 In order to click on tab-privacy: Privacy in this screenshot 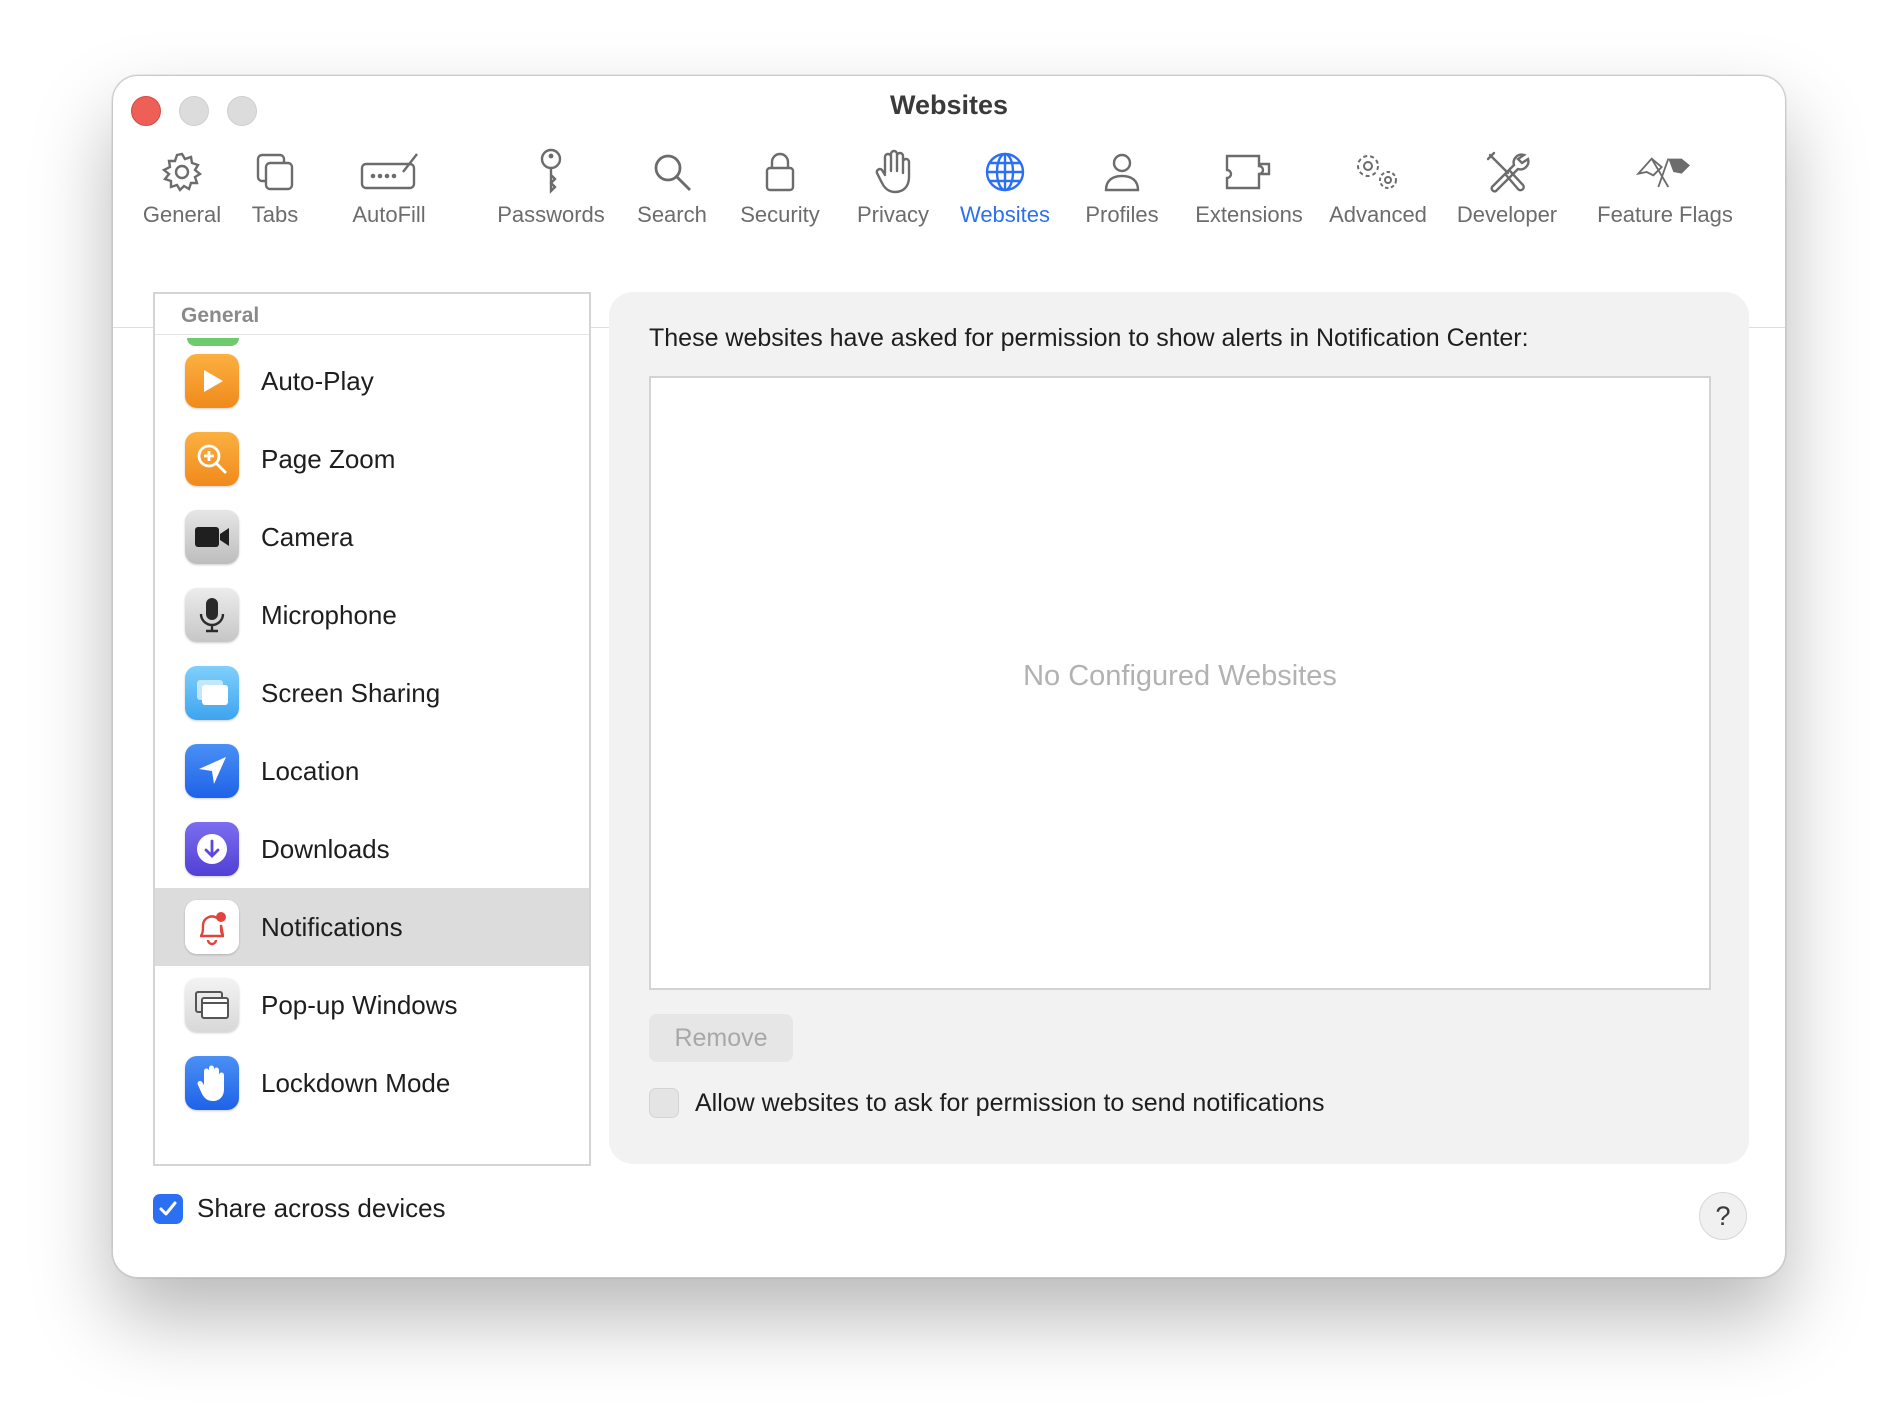, I will do `click(893, 194)`.